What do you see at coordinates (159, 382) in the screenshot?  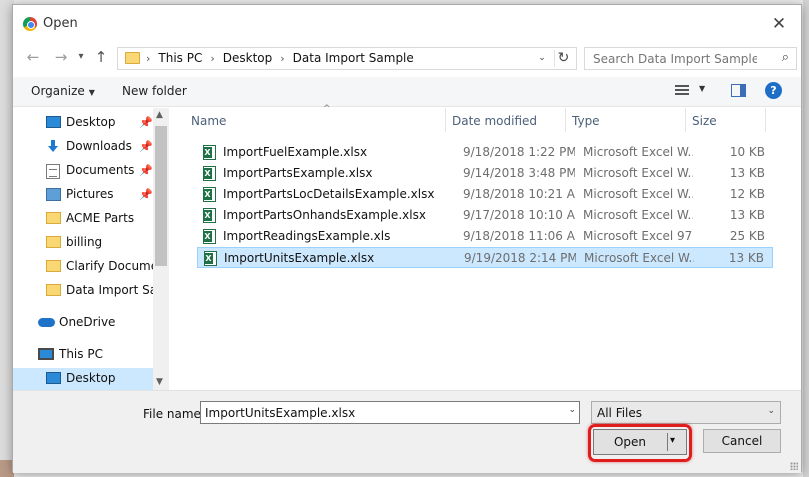 I see `scroll-down-arrow-icon: ▼` at bounding box center [159, 382].